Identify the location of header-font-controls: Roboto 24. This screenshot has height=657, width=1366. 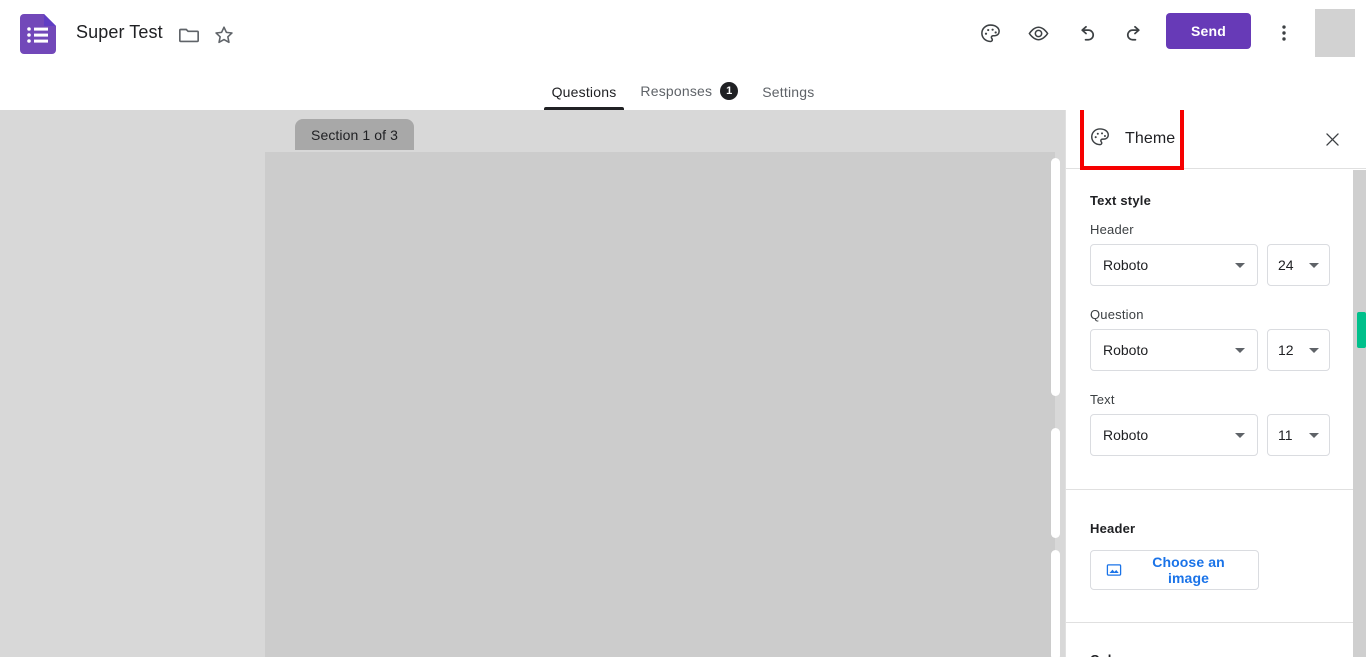
(1228, 265).